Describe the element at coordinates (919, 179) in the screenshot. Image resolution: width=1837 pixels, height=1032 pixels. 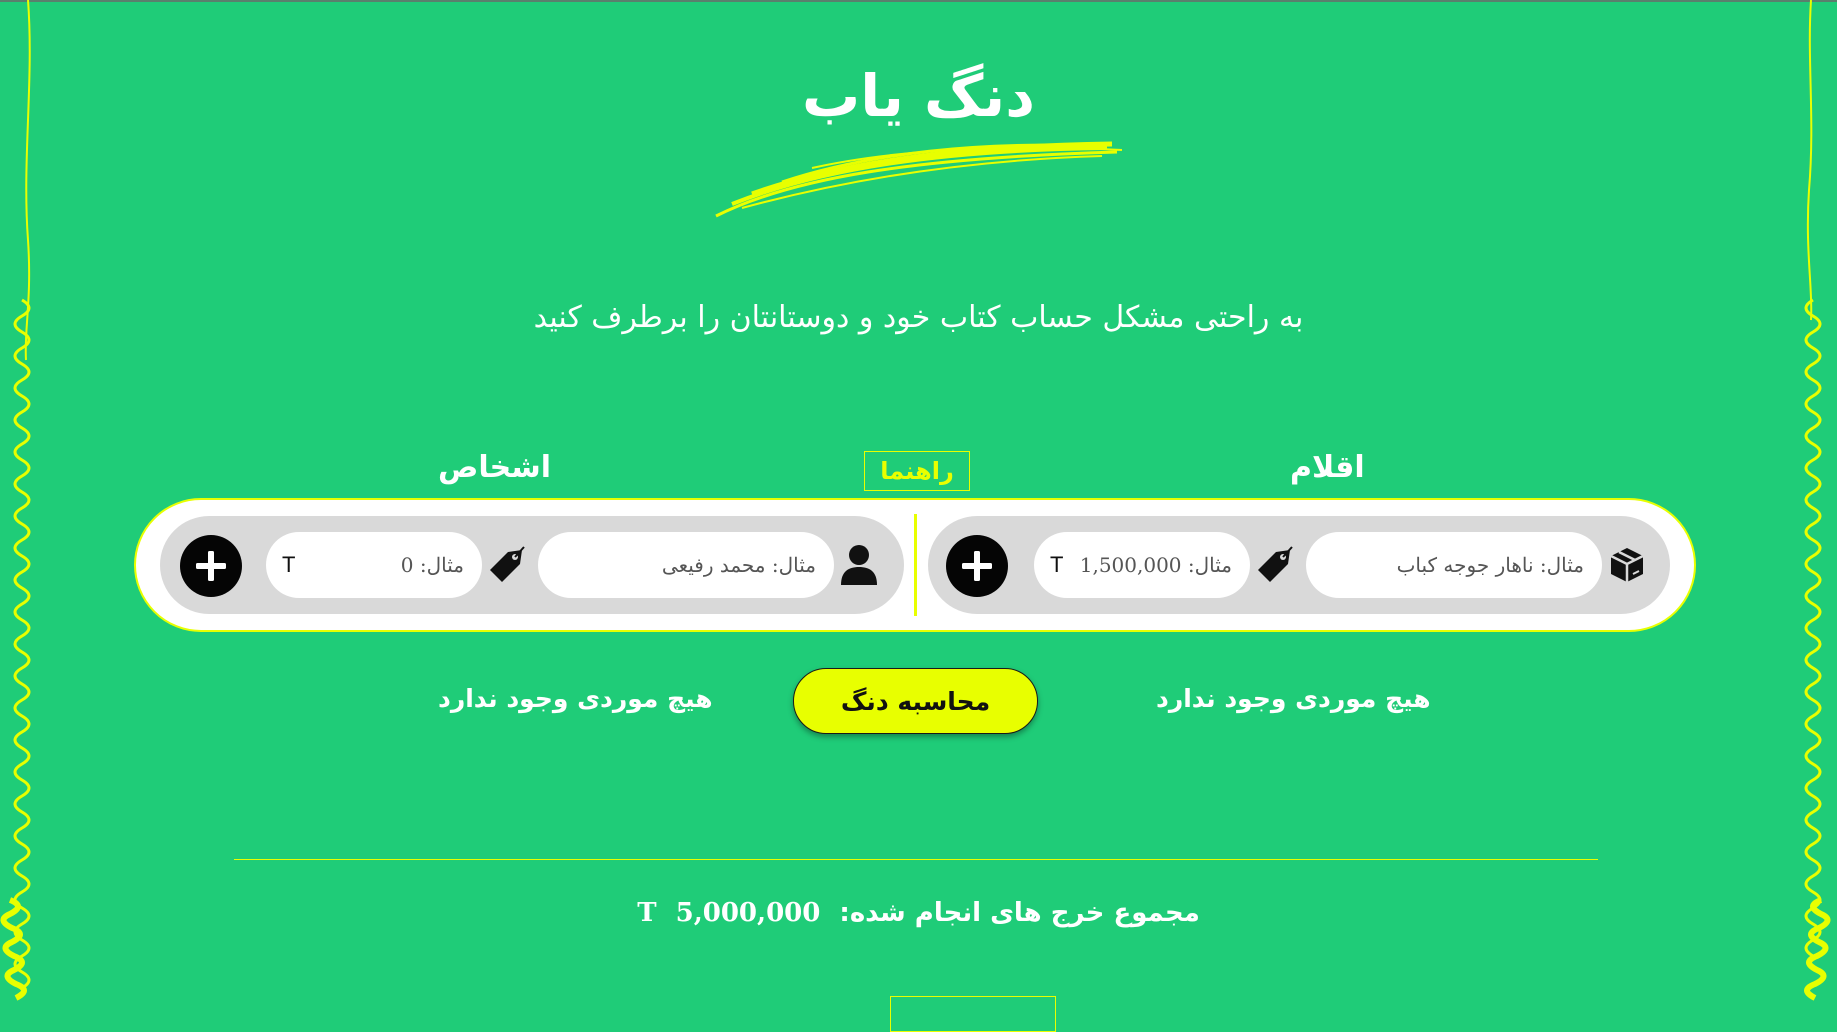
I see `brush-stroke-underline-icon` at that location.